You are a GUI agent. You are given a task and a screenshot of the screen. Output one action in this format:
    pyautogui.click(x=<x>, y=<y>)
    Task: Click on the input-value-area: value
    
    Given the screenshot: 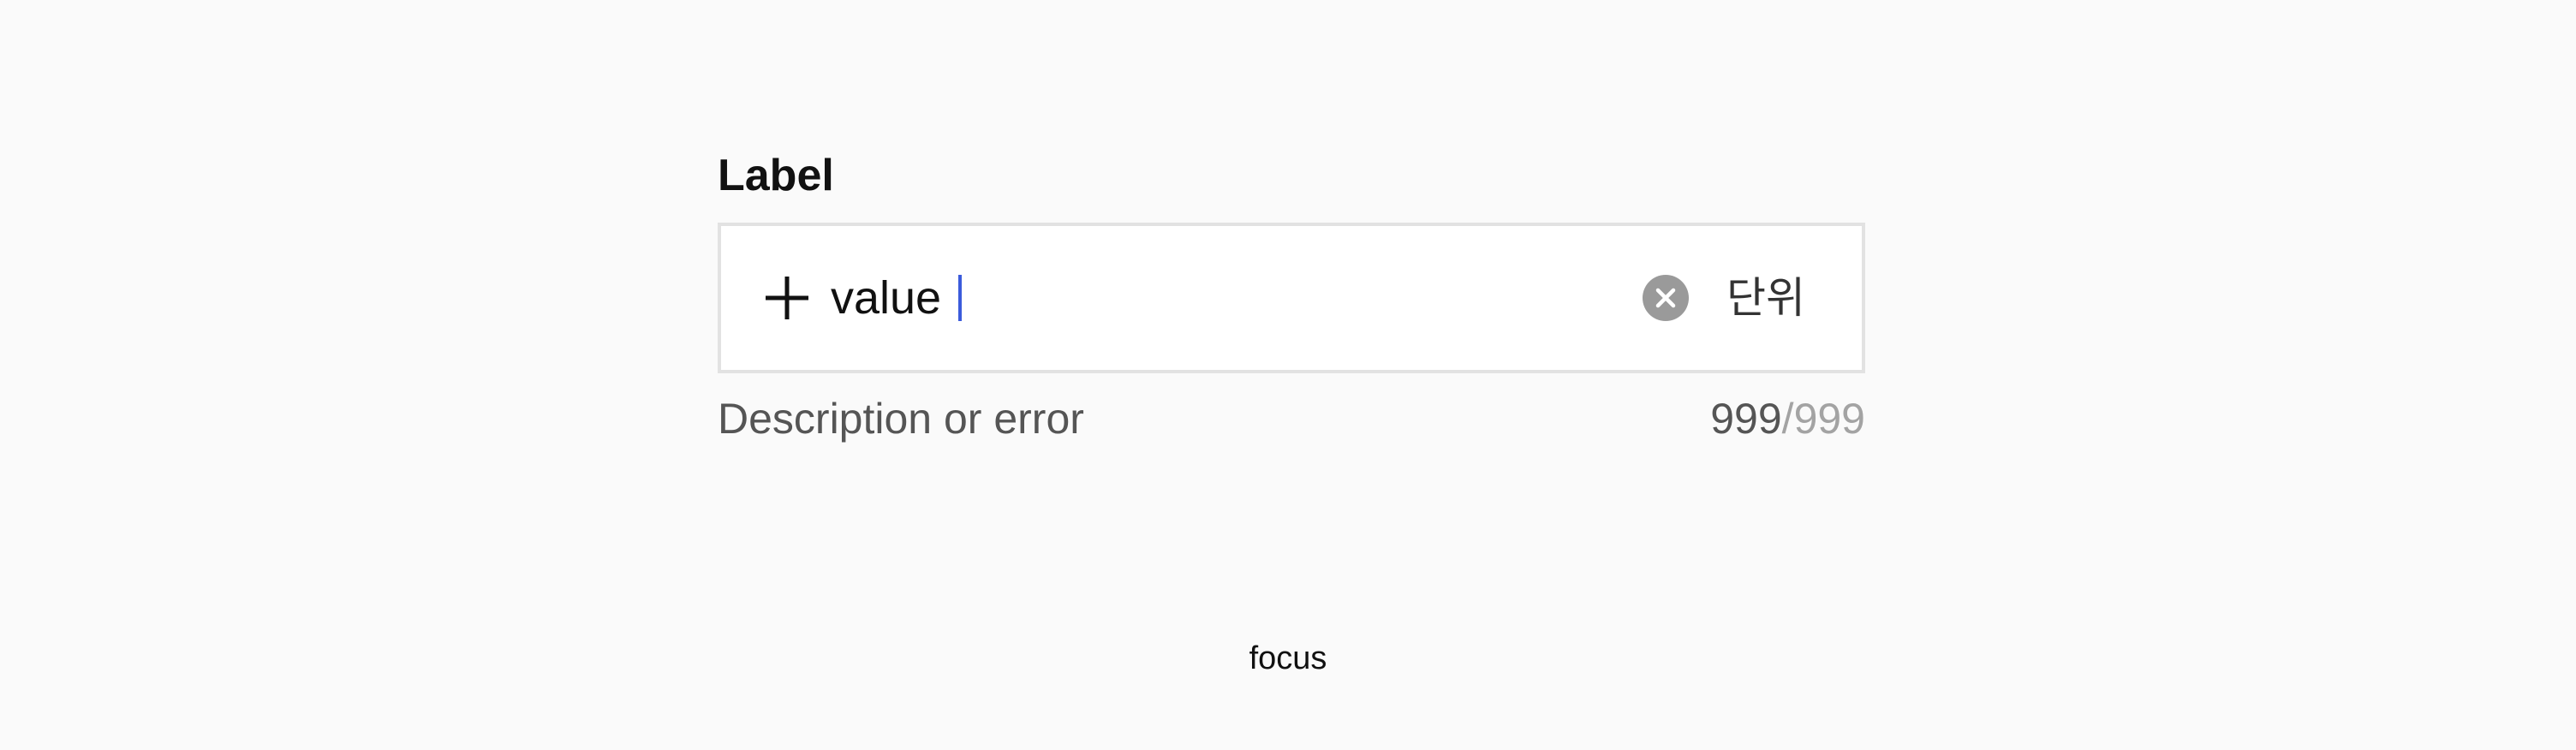 What is the action you would take?
    pyautogui.click(x=1237, y=298)
    